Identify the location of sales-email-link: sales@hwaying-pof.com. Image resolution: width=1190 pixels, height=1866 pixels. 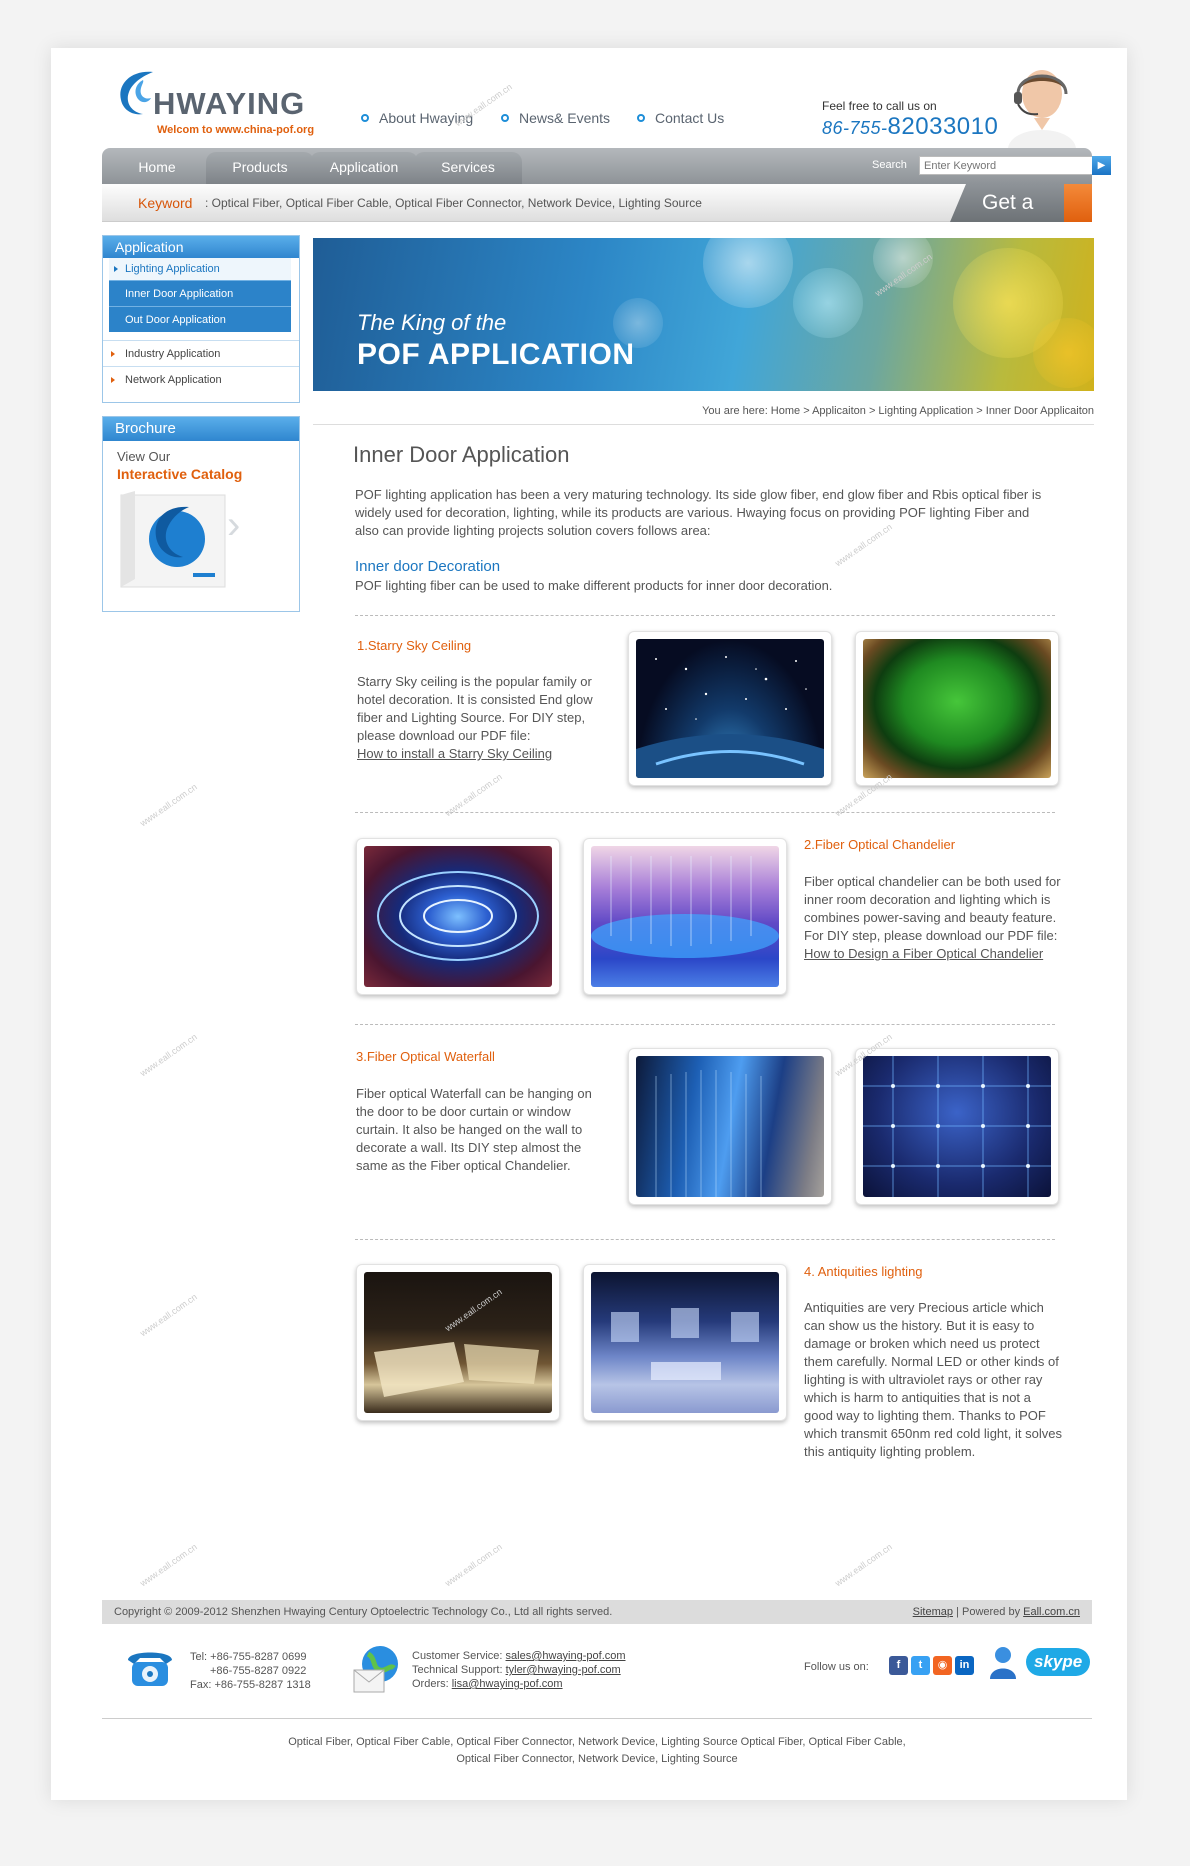
(566, 1656).